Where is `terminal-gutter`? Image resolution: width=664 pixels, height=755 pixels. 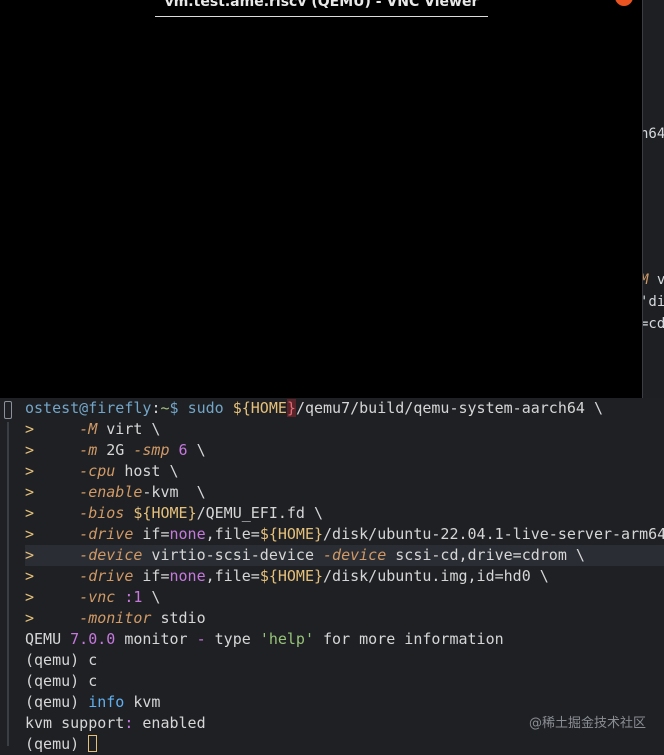 terminal-gutter is located at coordinates (7, 577).